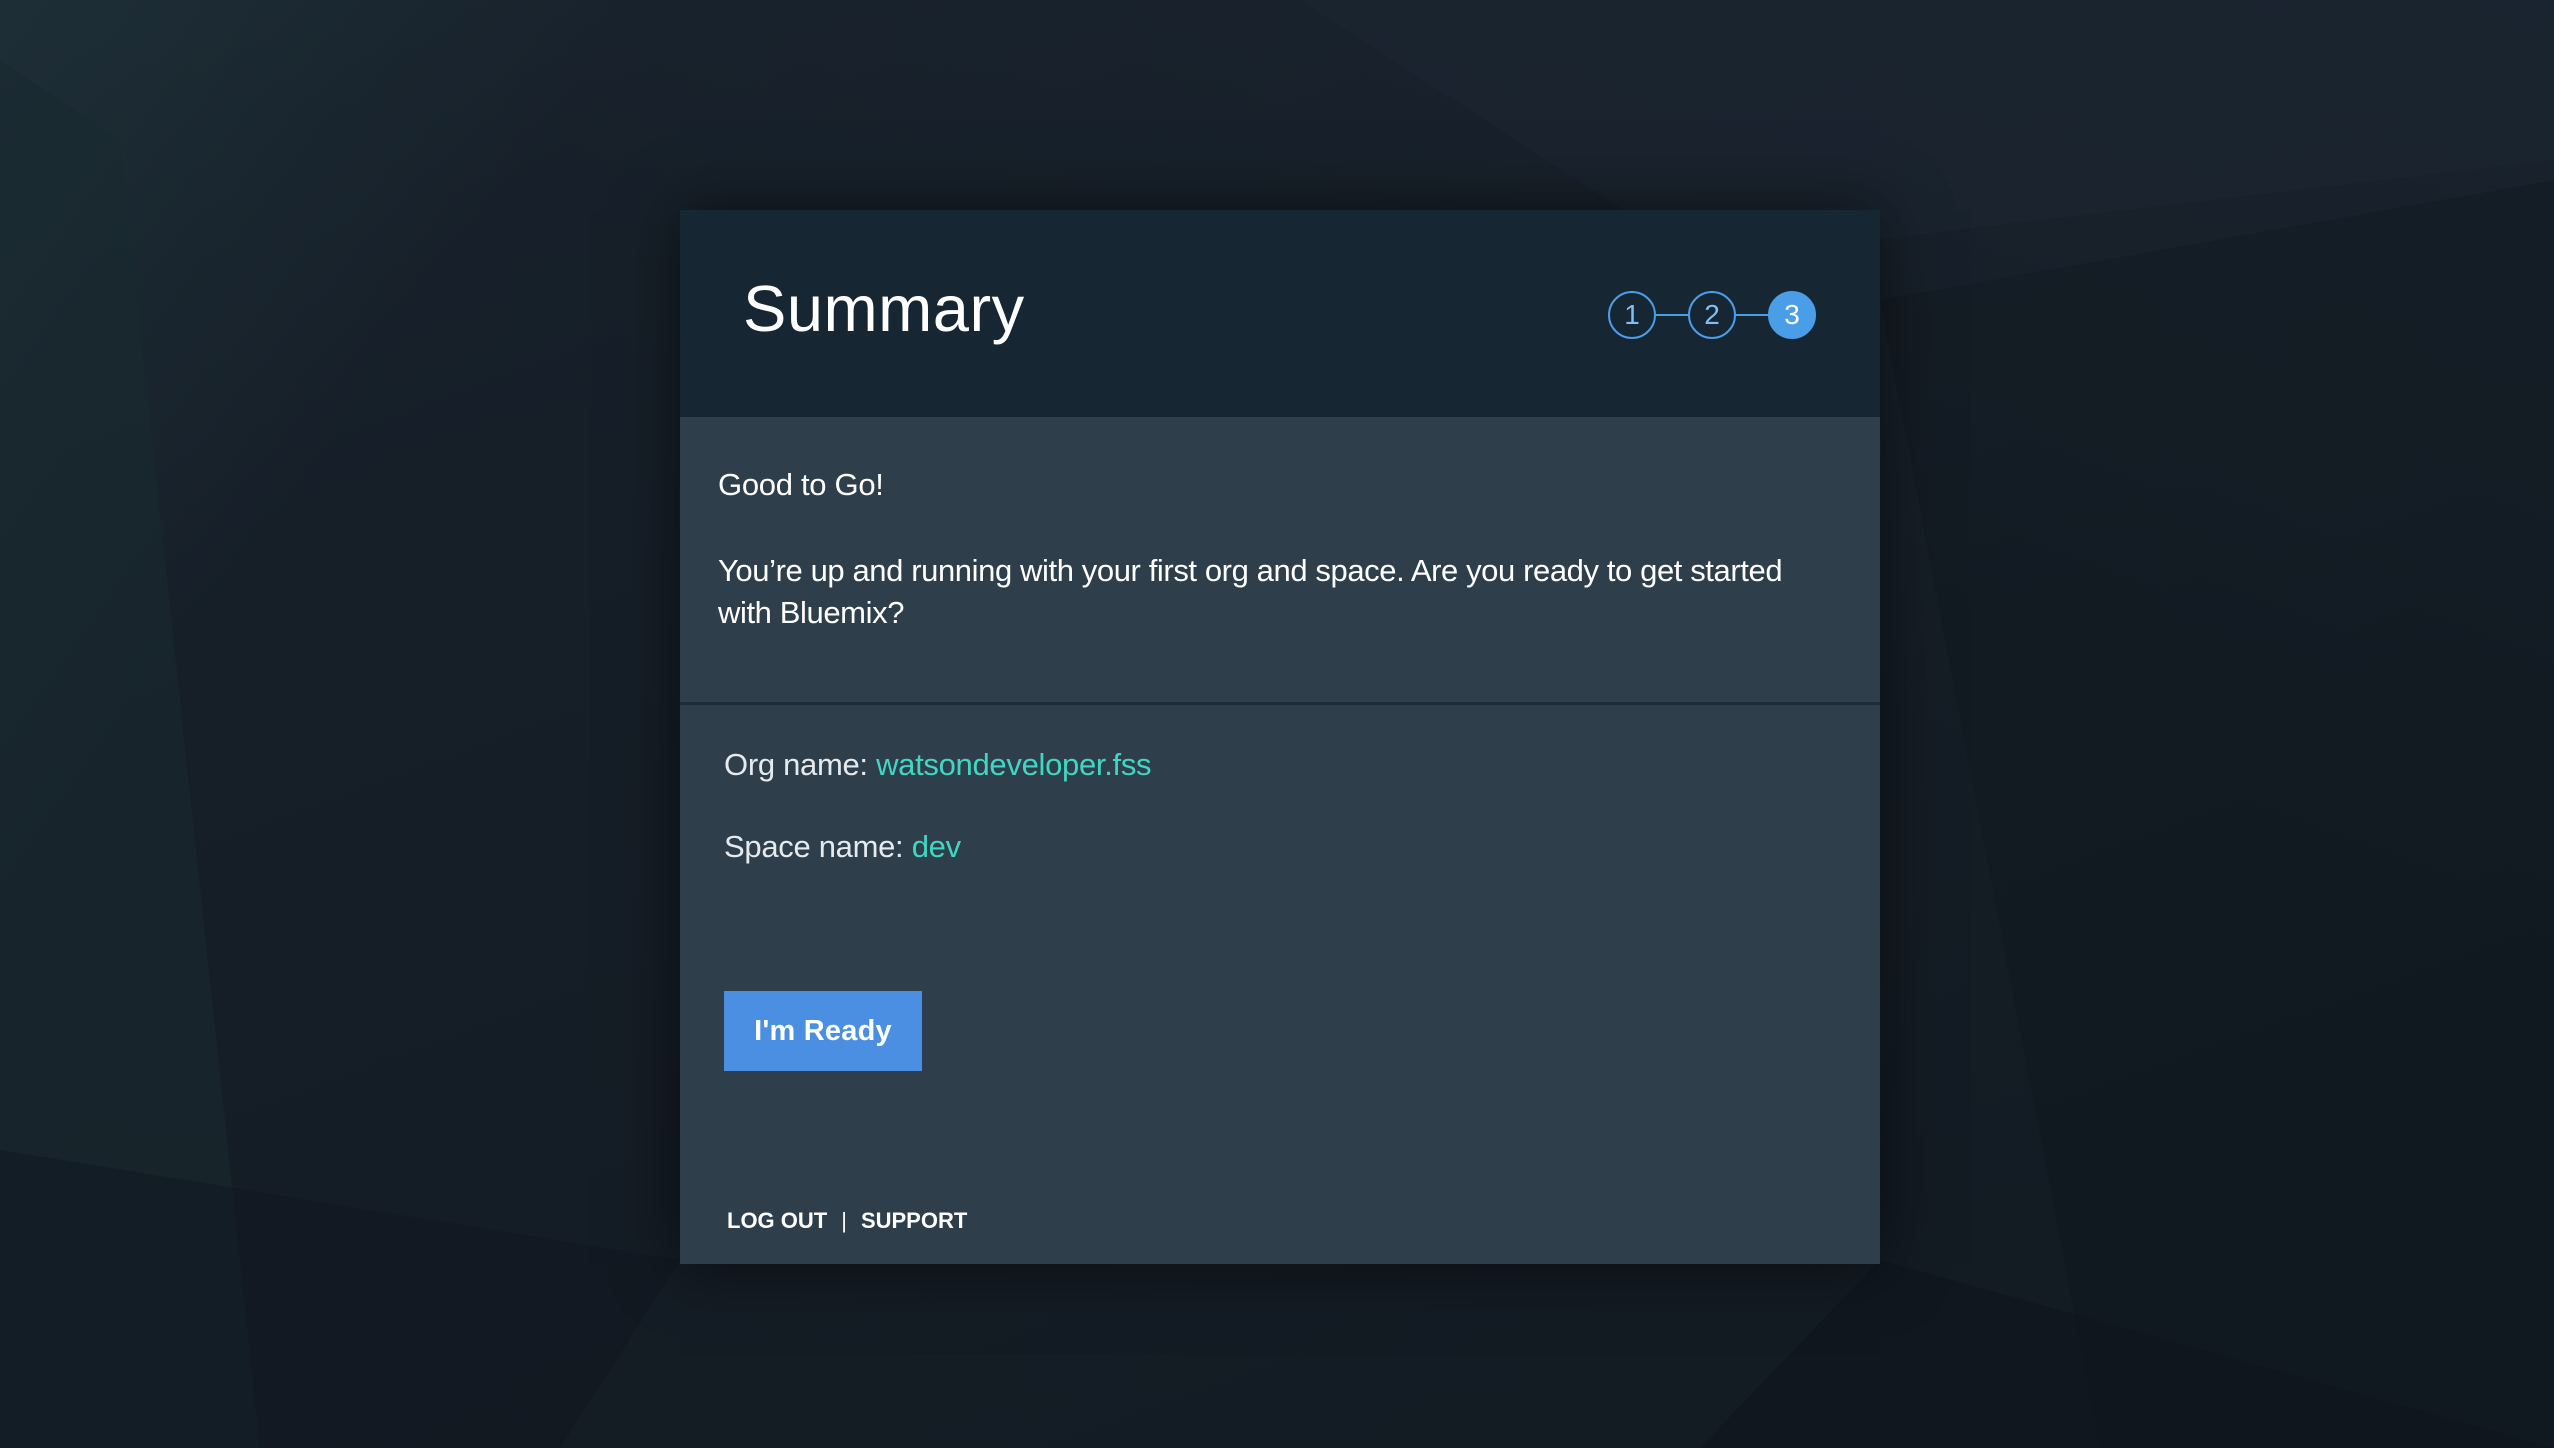 This screenshot has height=1448, width=2554. I want to click on status-heading: Good to Go!, so click(801, 484).